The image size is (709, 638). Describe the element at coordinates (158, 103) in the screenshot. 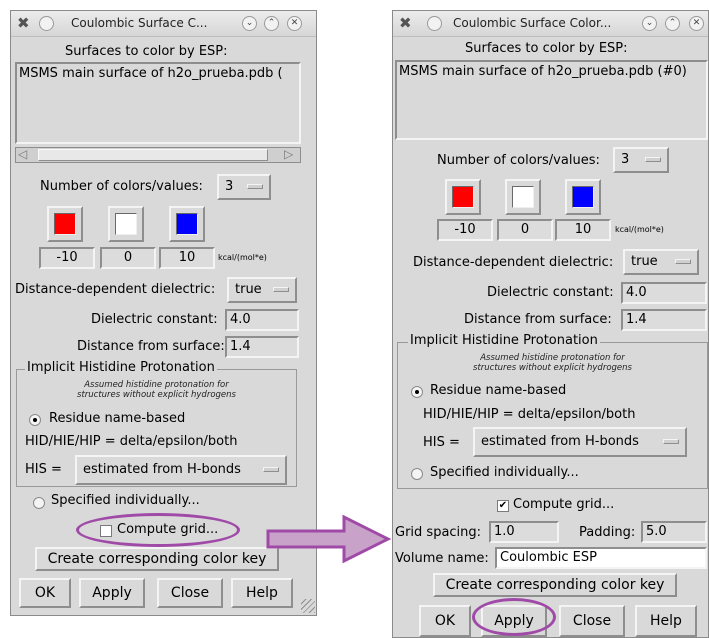

I see `surfaces-listbox: MSMS main surface of h2o_prueba.pdb (` at that location.